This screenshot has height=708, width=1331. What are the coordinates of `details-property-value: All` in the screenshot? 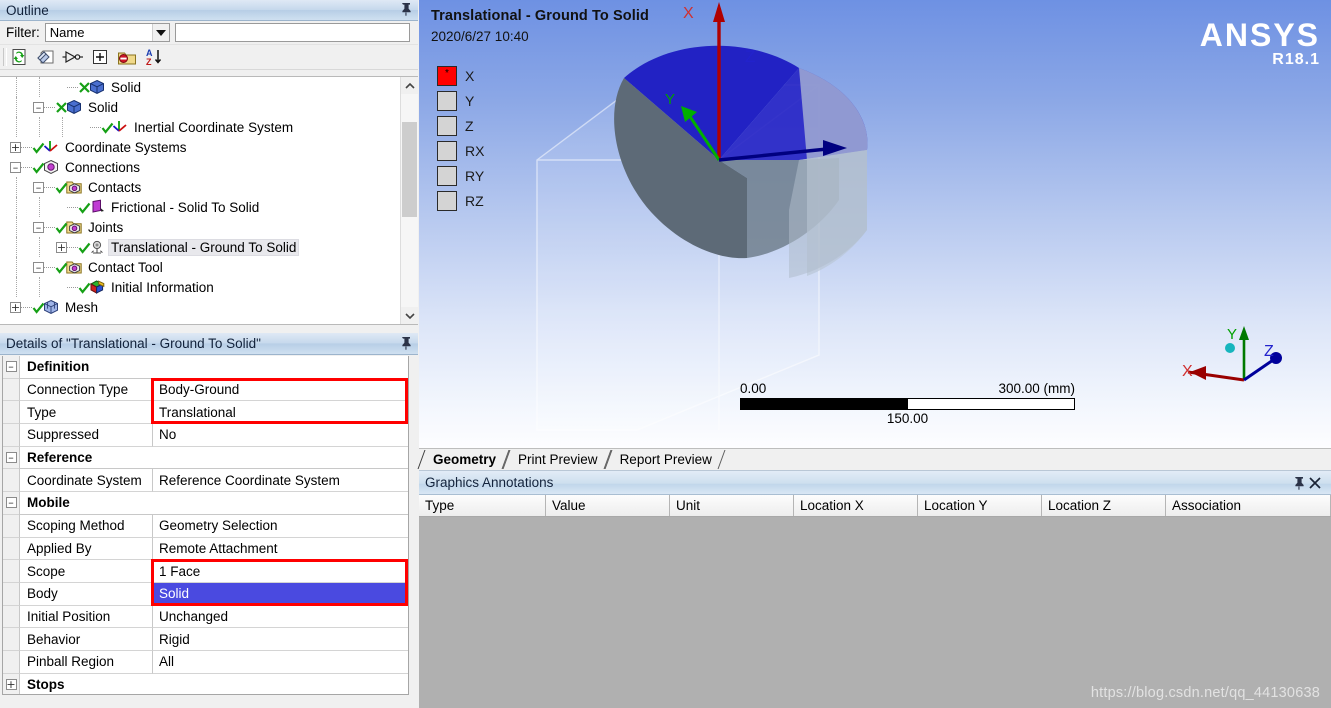 It's located at (280, 662).